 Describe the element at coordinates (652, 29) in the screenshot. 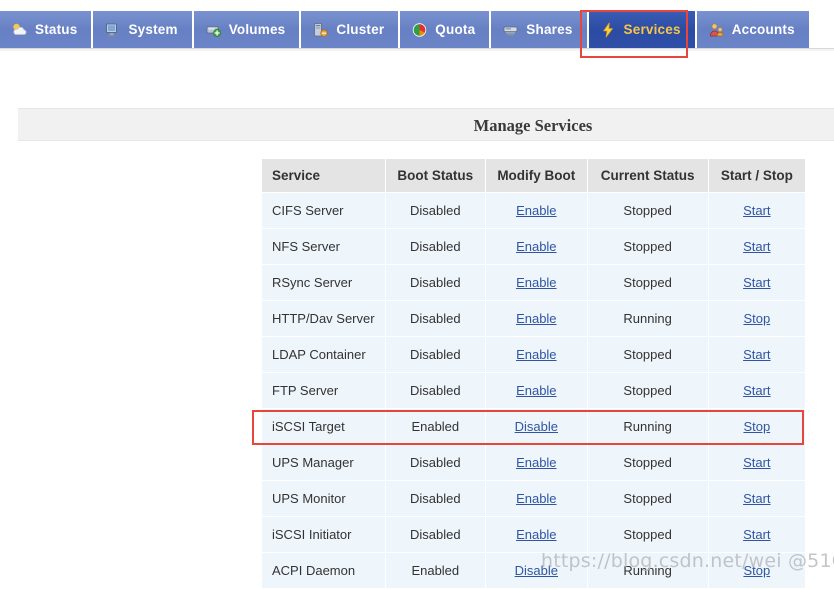

I see `nav-tab-label: Services` at that location.